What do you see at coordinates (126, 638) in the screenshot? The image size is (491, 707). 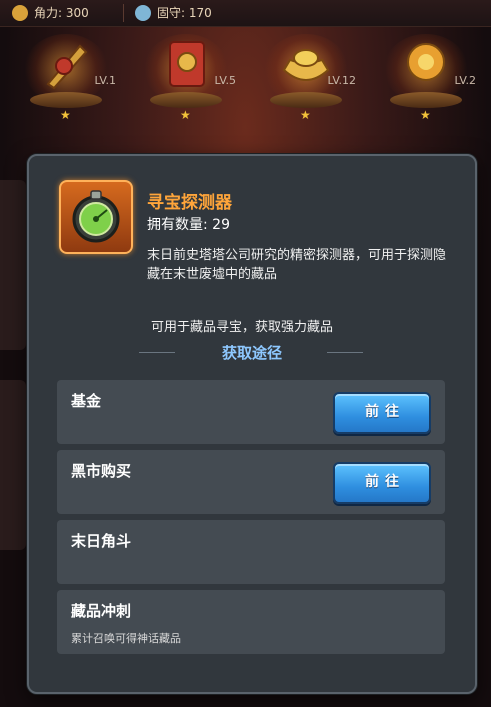 I see `source-sublabel: 累计召唤可得神话藏品` at bounding box center [126, 638].